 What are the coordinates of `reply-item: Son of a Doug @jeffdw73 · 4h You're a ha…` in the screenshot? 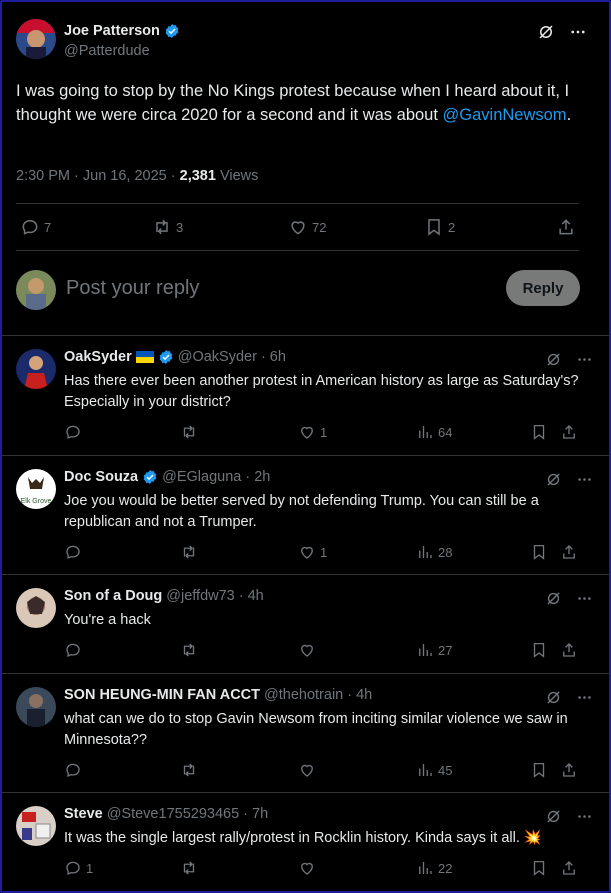 It's located at (305, 623).